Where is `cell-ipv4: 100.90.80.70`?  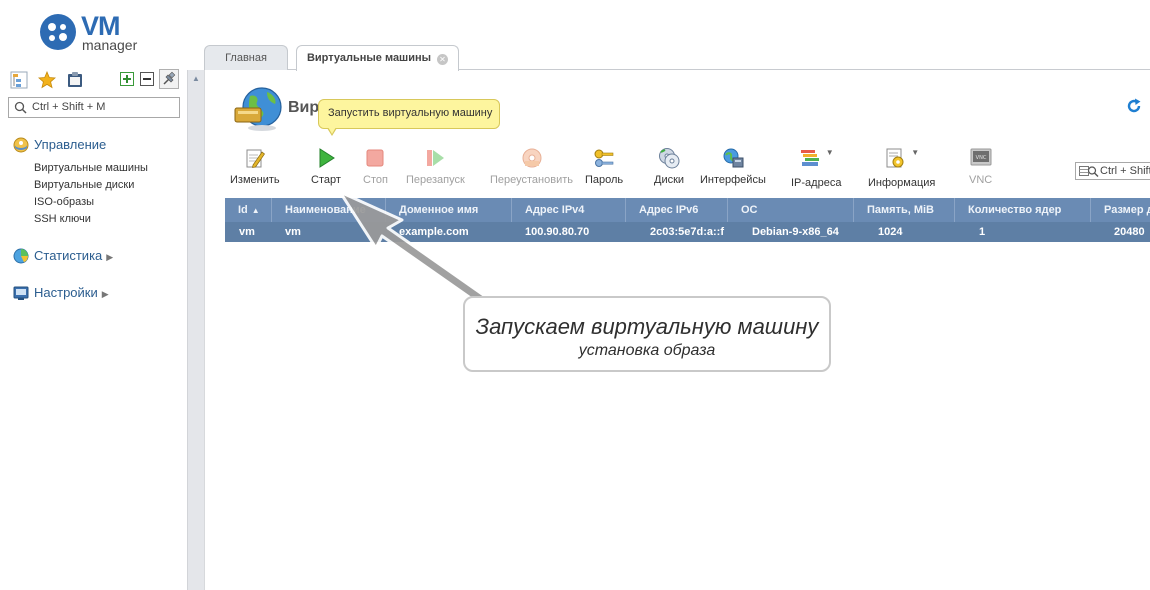 cell-ipv4: 100.90.80.70 is located at coordinates (557, 232).